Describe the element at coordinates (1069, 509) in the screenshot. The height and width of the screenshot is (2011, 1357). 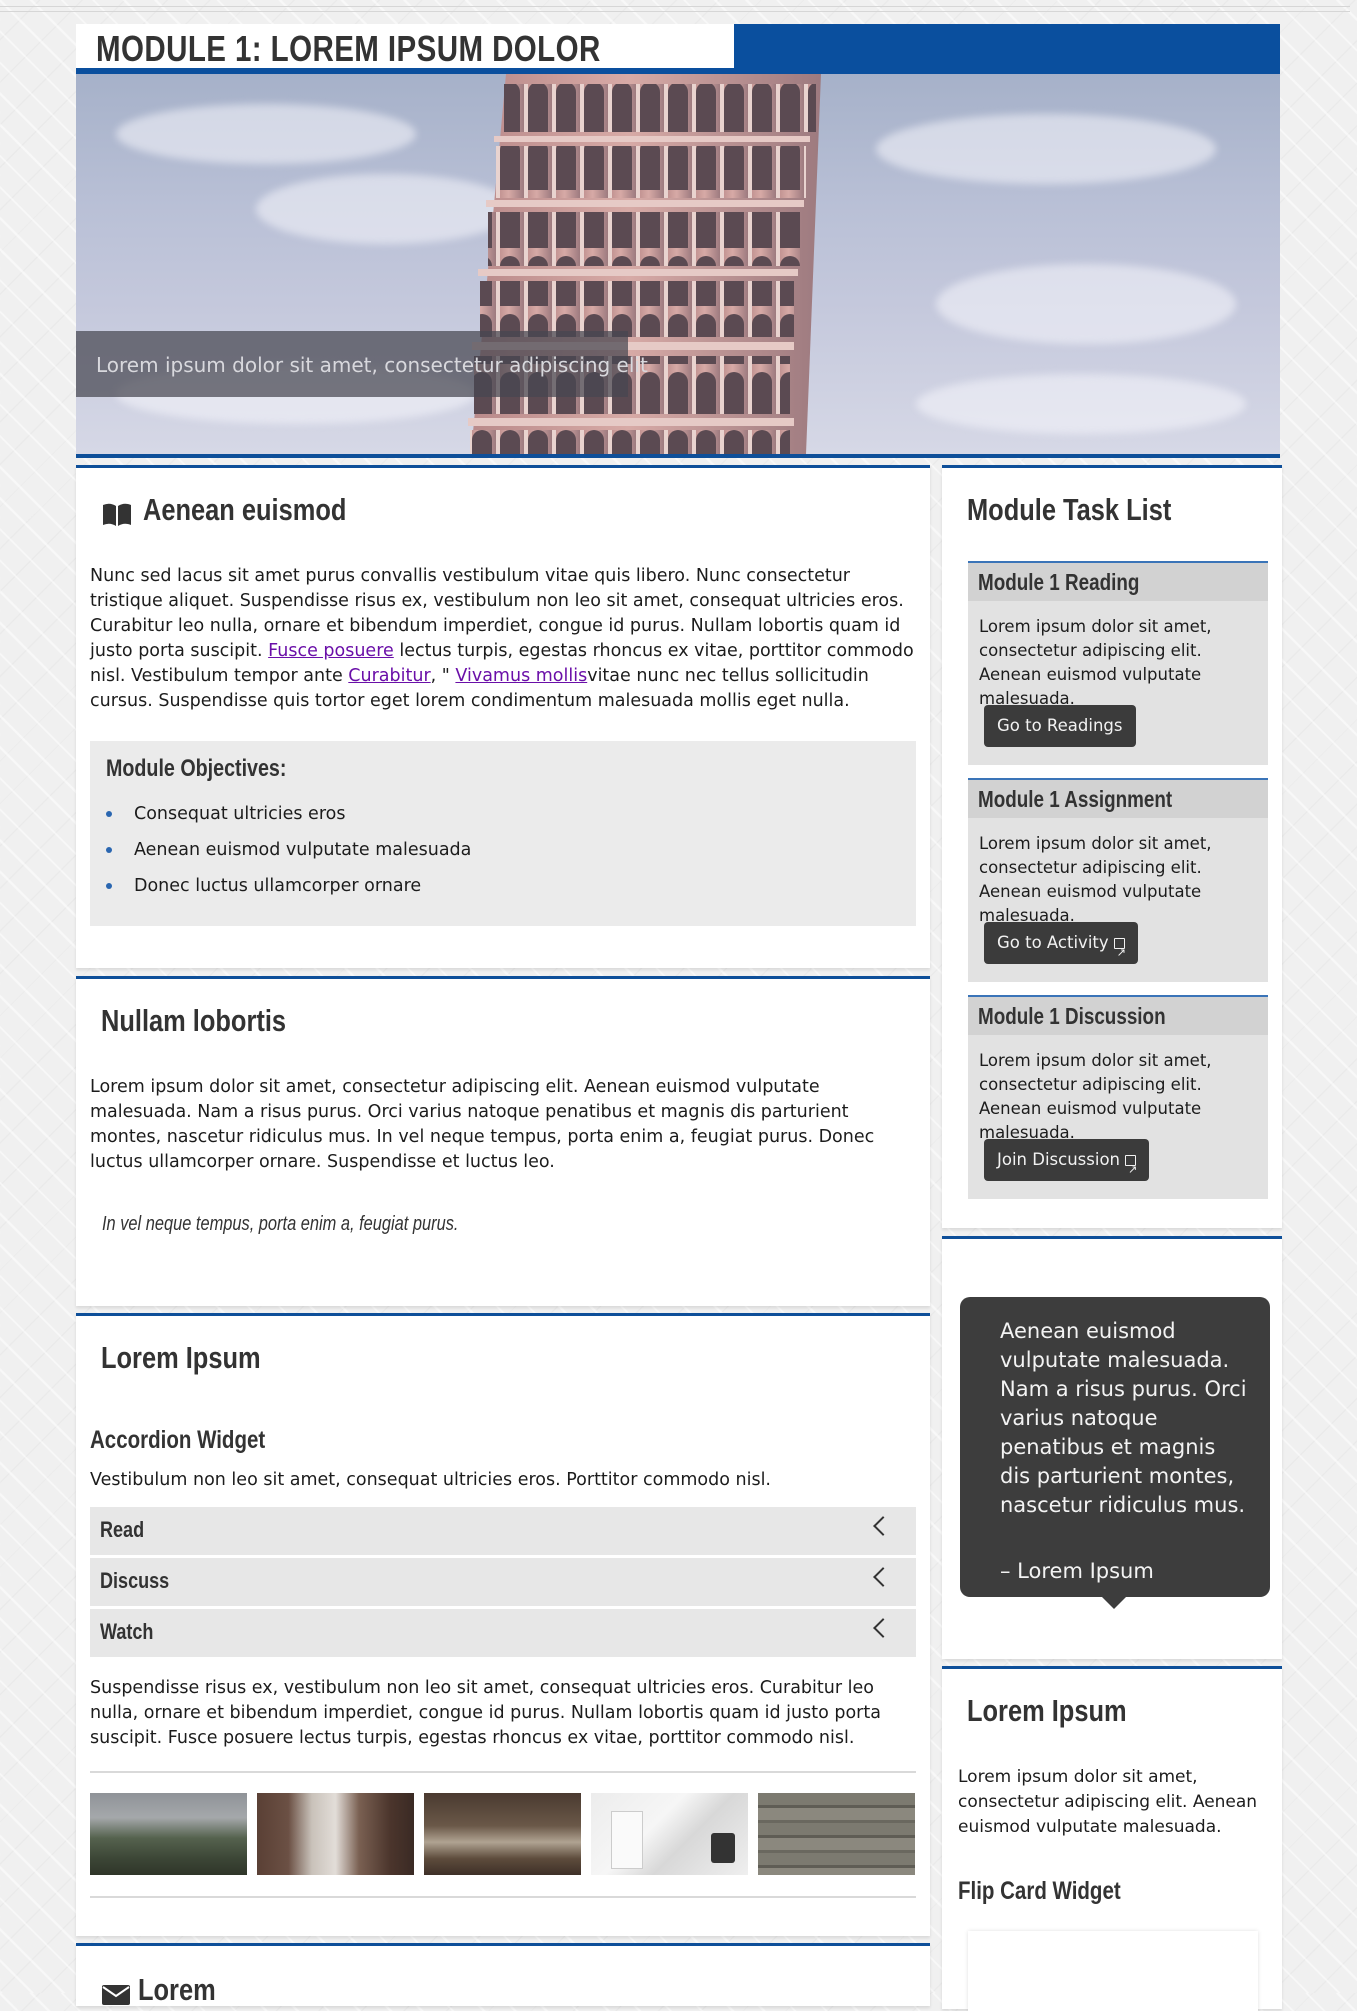
I see `task-list-heading: Module Task List` at that location.